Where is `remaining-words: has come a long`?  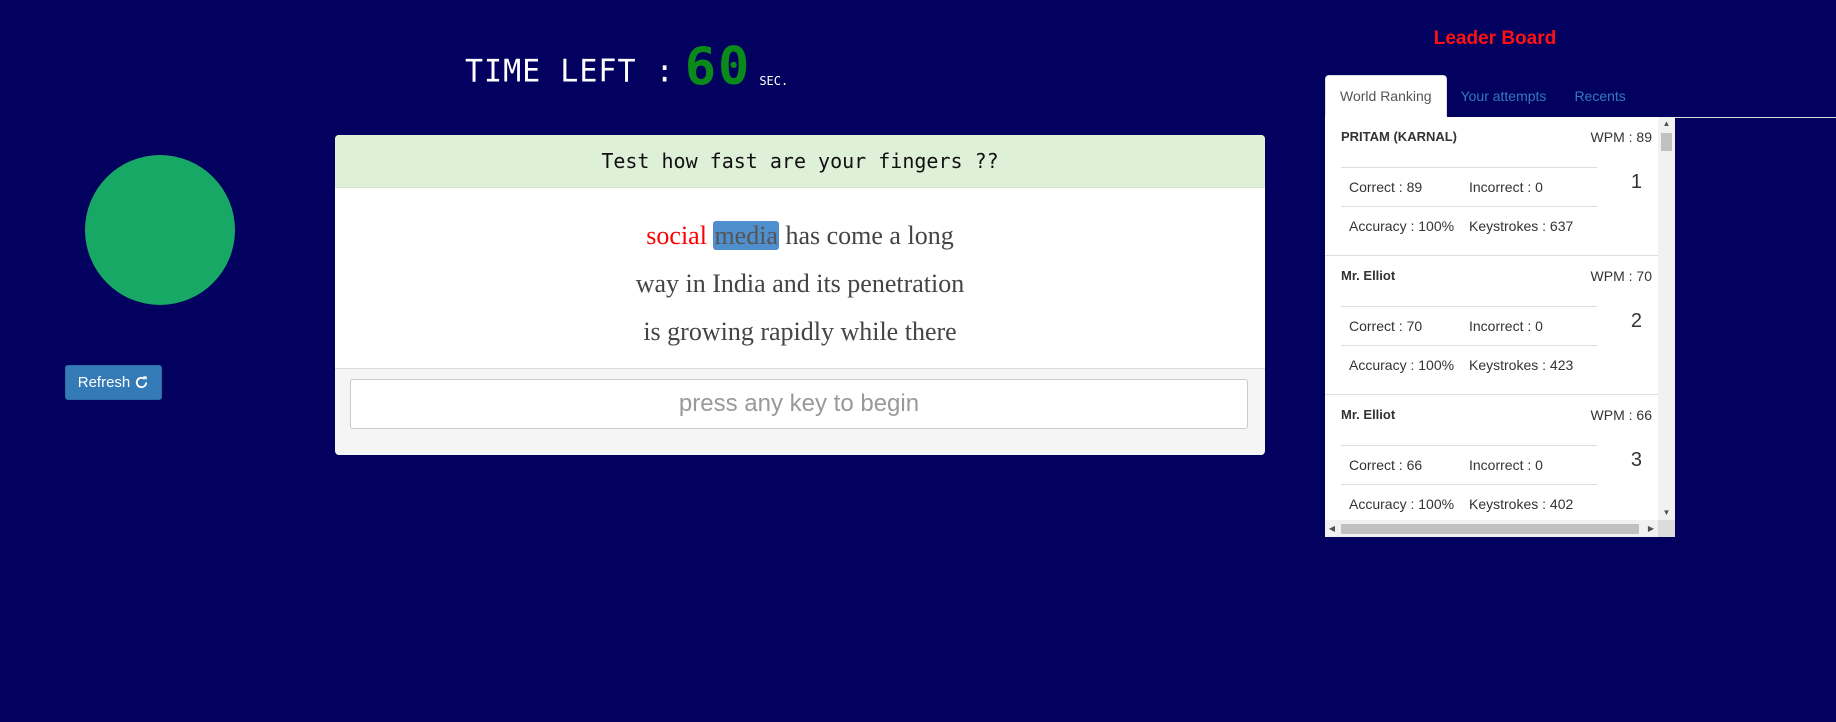
remaining-words: has come a long is located at coordinates (869, 235).